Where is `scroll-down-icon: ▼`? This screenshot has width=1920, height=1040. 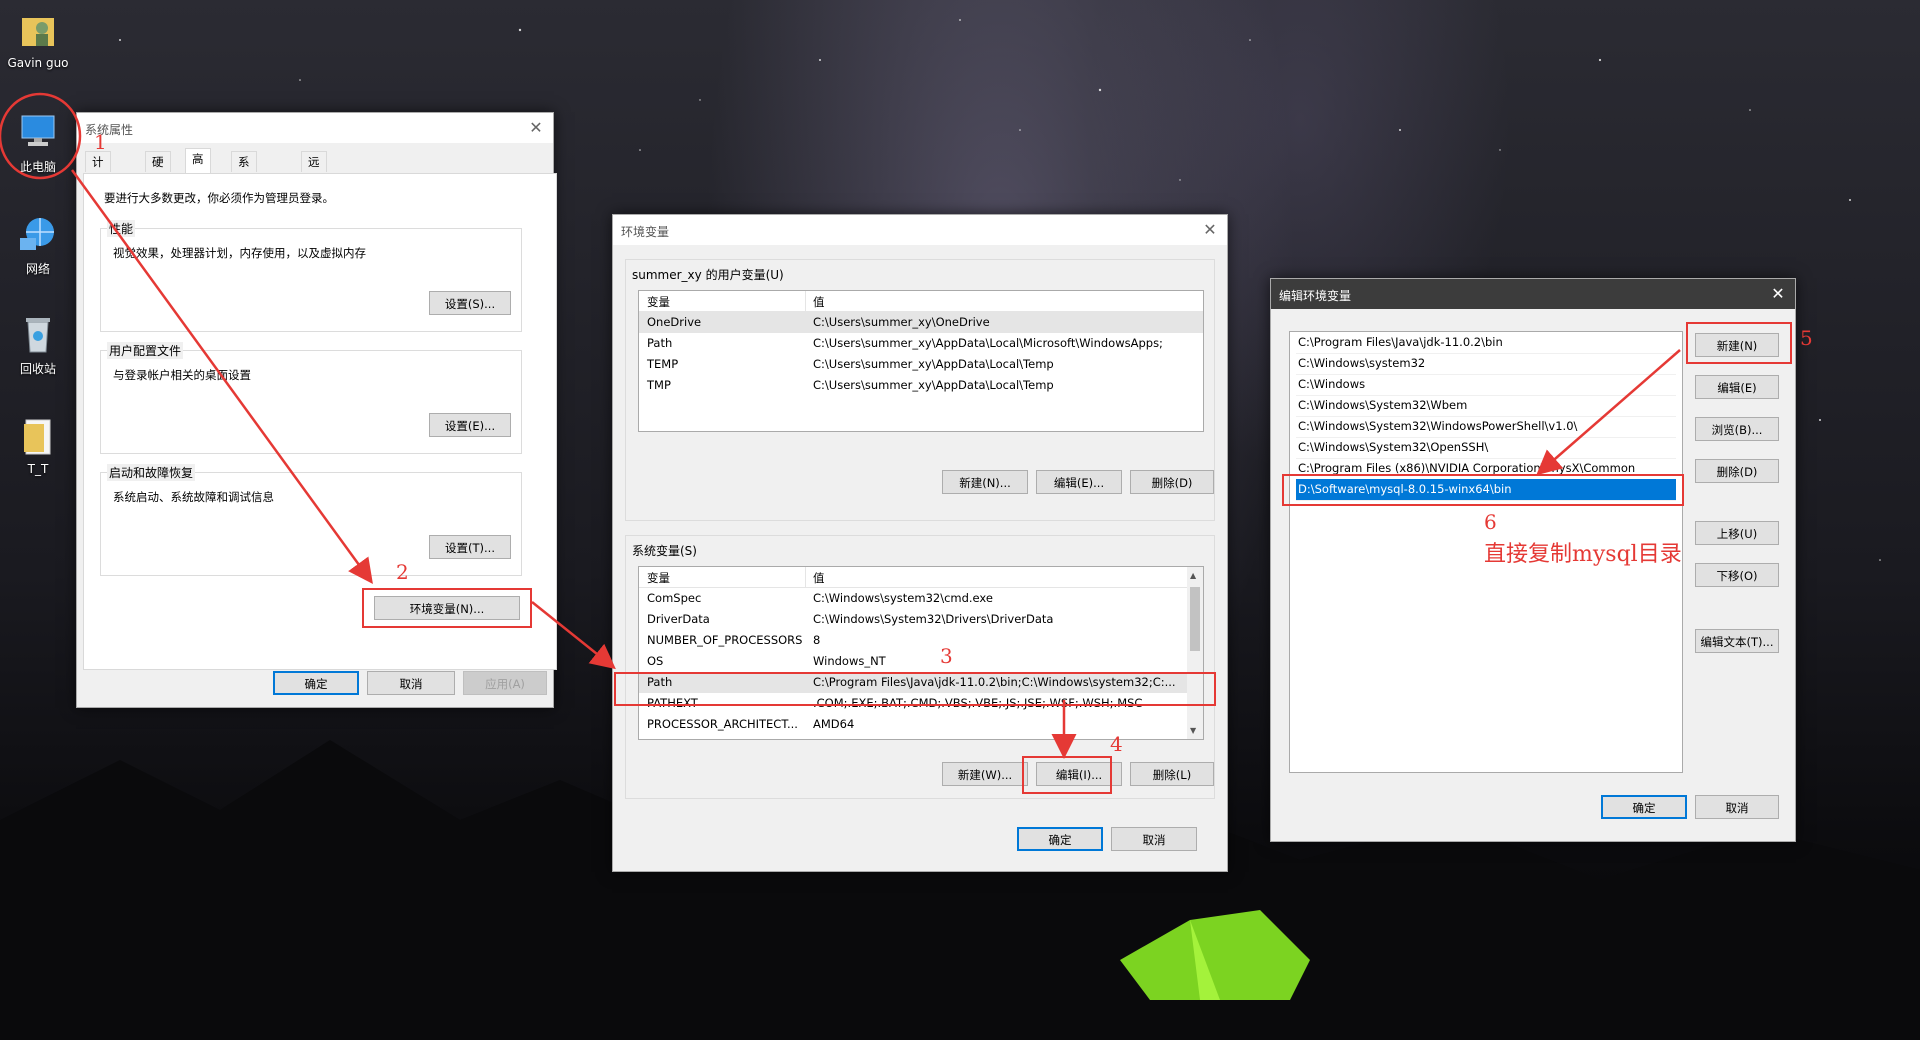 scroll-down-icon: ▼ is located at coordinates (1193, 730).